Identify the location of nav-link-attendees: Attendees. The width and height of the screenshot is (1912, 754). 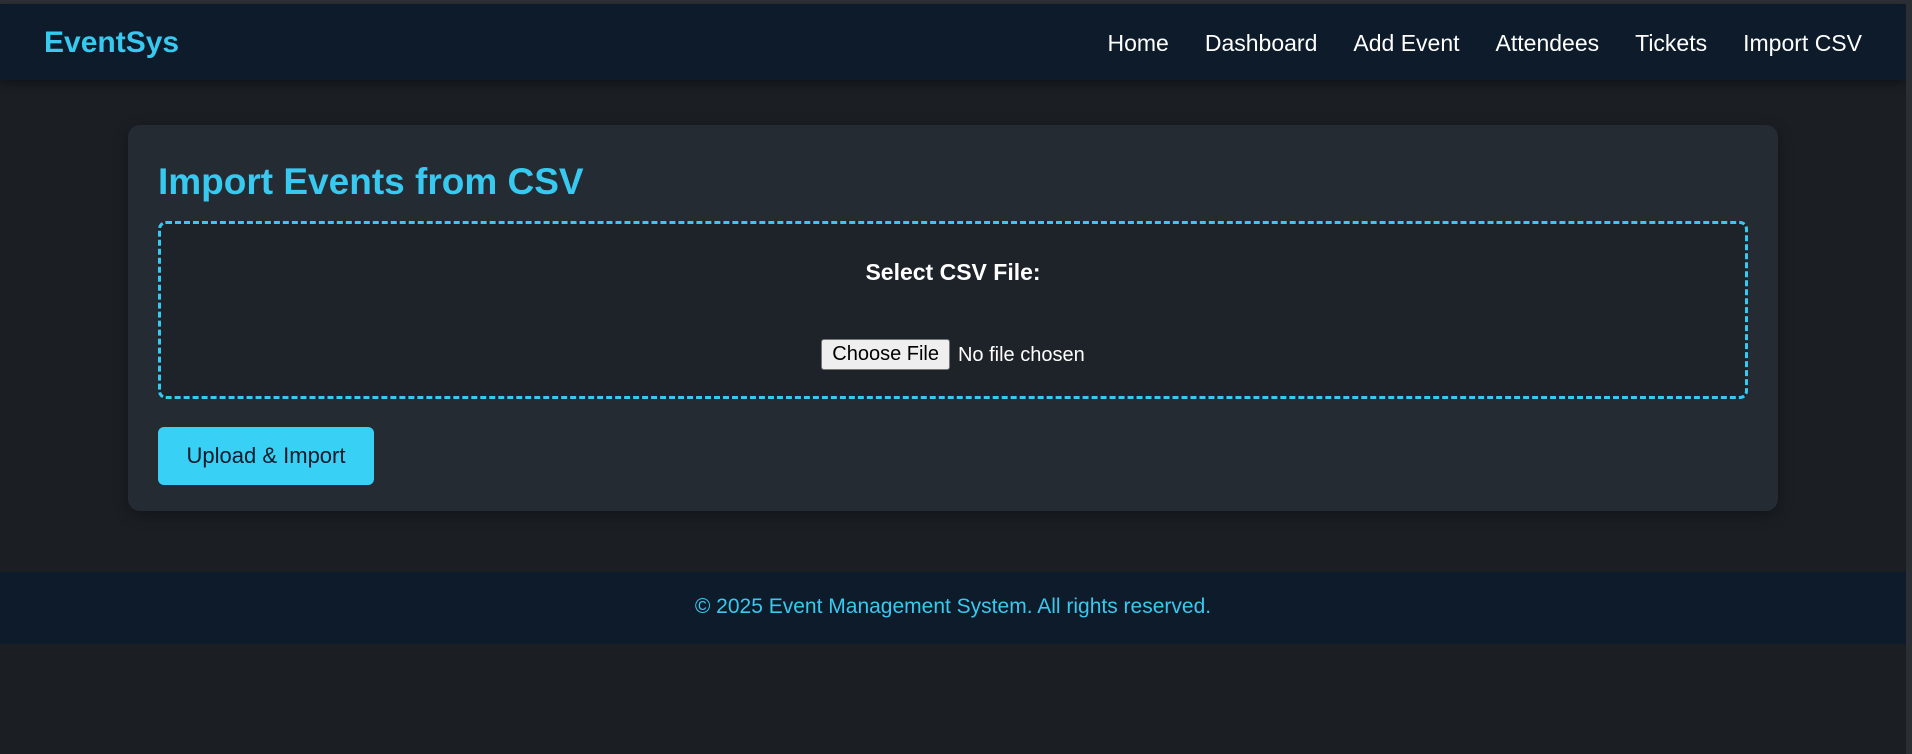
(1548, 43).